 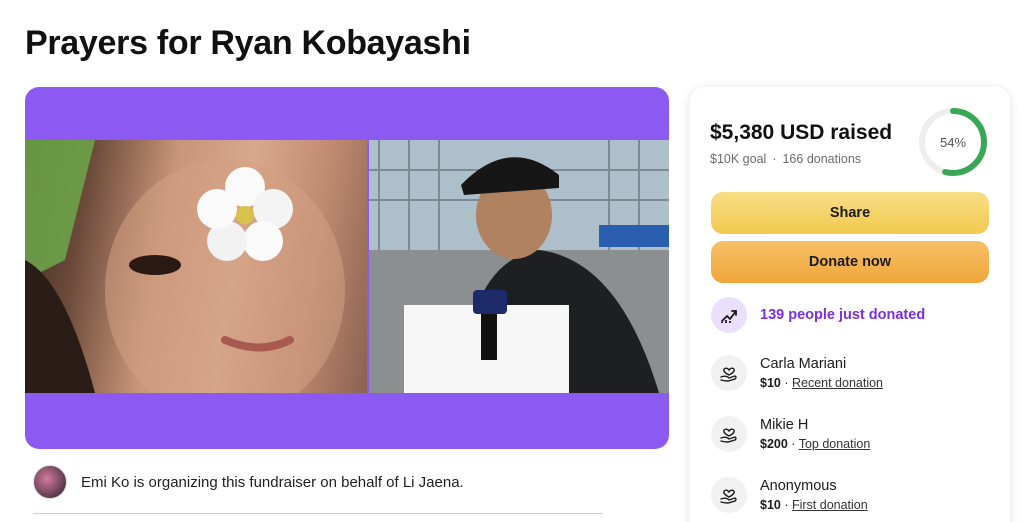 I want to click on donor-item: Anonymous $10 · First donation, so click(x=789, y=495).